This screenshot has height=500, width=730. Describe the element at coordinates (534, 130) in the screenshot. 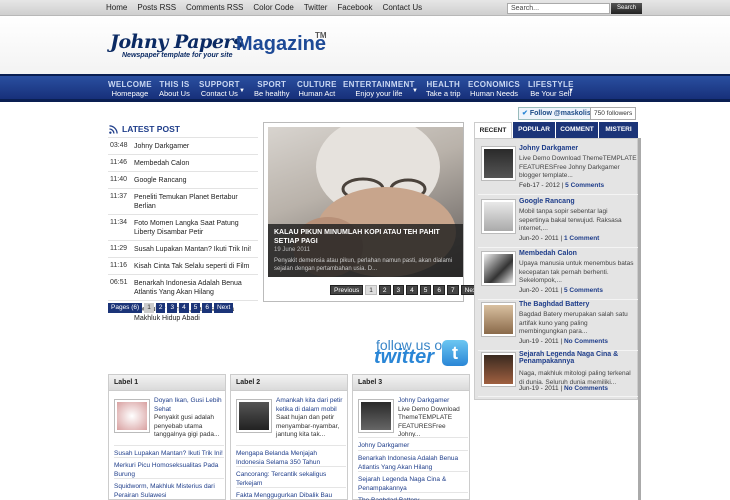

I see `tab-popular: POPULAR` at that location.